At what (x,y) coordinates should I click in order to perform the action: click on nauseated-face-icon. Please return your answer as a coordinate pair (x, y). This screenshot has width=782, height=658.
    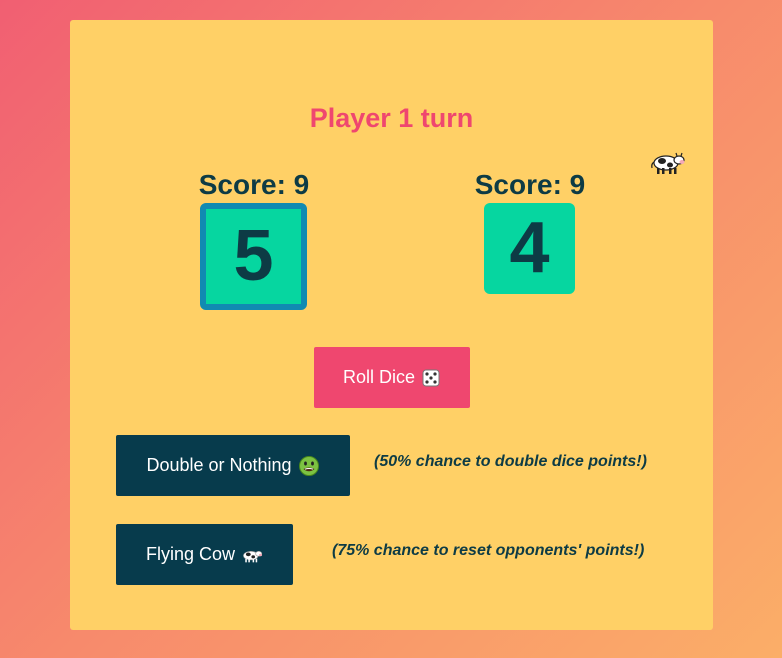
    Looking at the image, I should click on (309, 466).